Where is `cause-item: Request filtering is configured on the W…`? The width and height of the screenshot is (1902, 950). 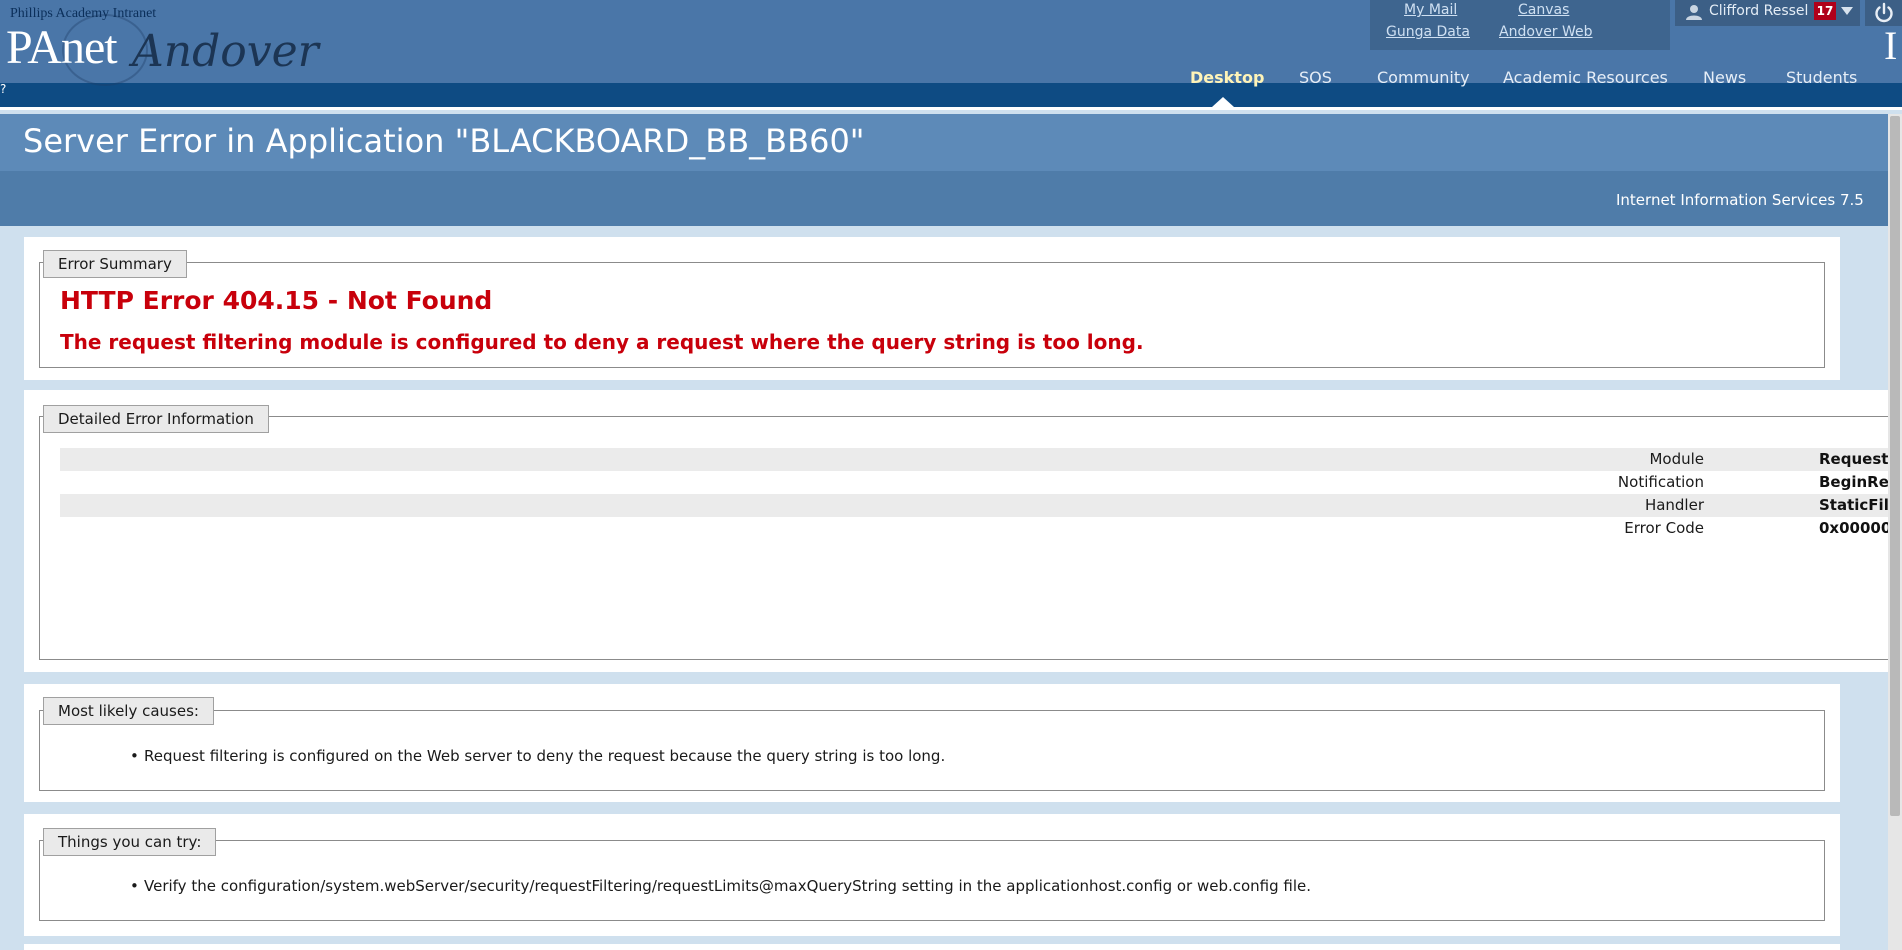 cause-item: Request filtering is configured on the W… is located at coordinates (537, 756).